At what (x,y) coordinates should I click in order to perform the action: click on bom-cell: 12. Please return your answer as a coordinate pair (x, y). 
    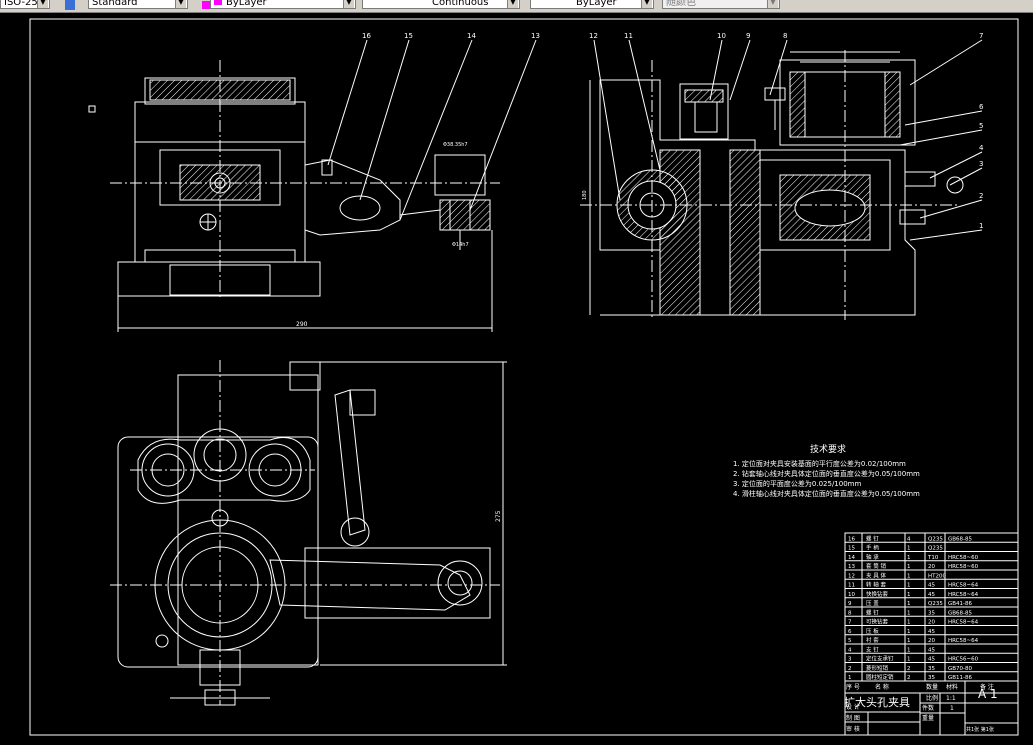
    Looking at the image, I should click on (851, 576).